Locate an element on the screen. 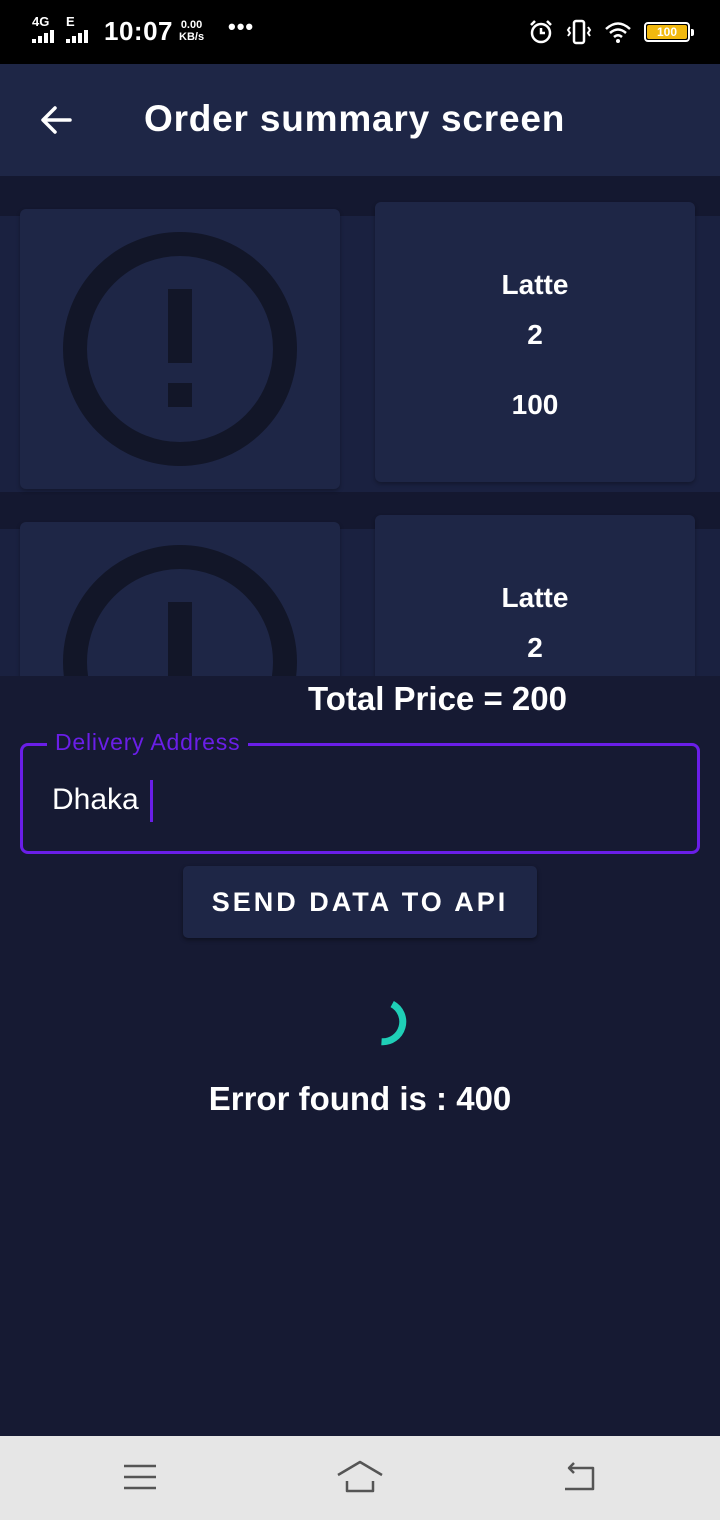 This screenshot has height=1520, width=720. app-bar: Order summary screen is located at coordinates (360, 120).